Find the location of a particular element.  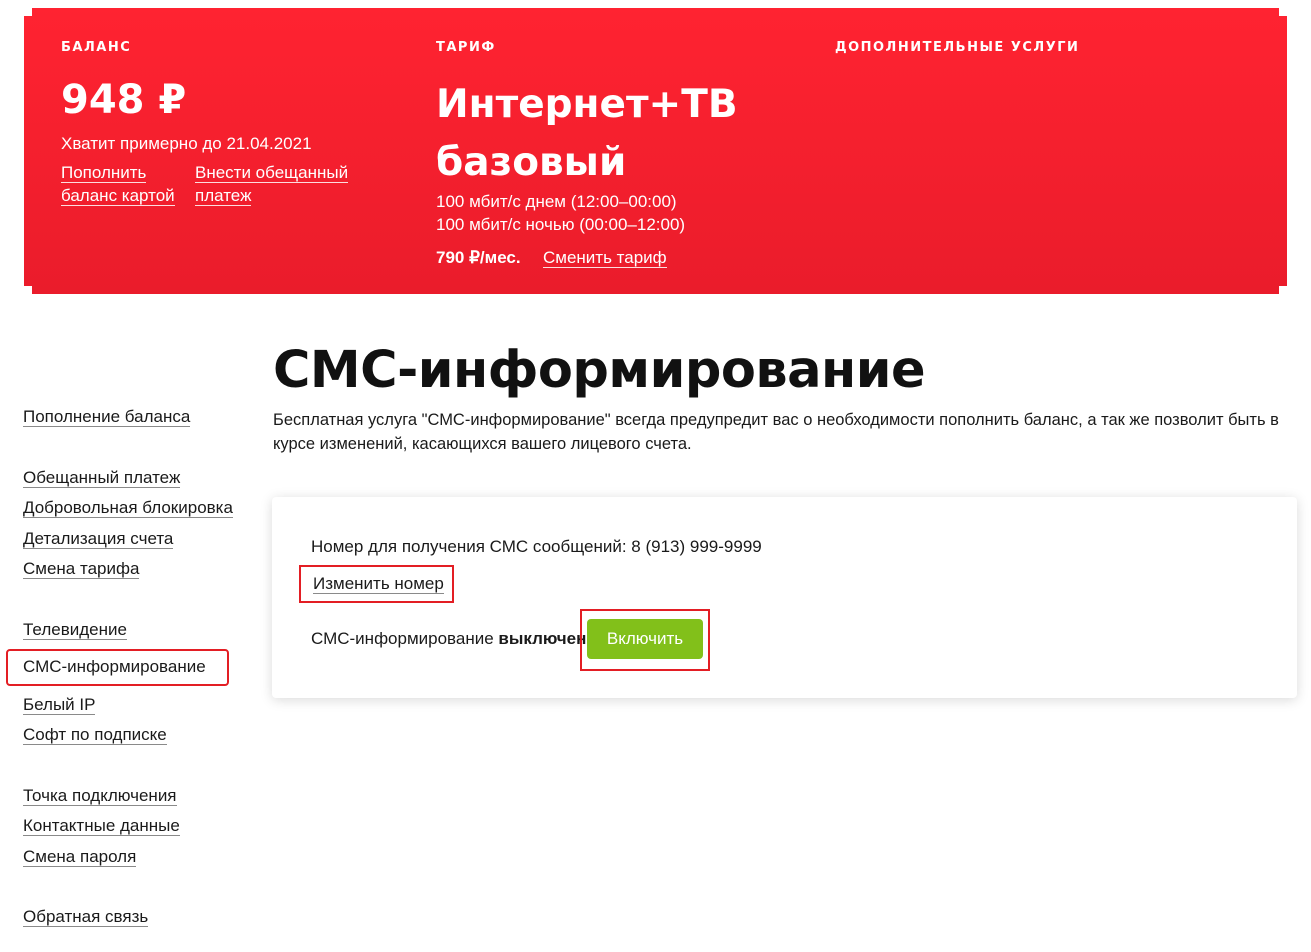

sms-status: СМС-информирование выключено is located at coordinates (454, 639).